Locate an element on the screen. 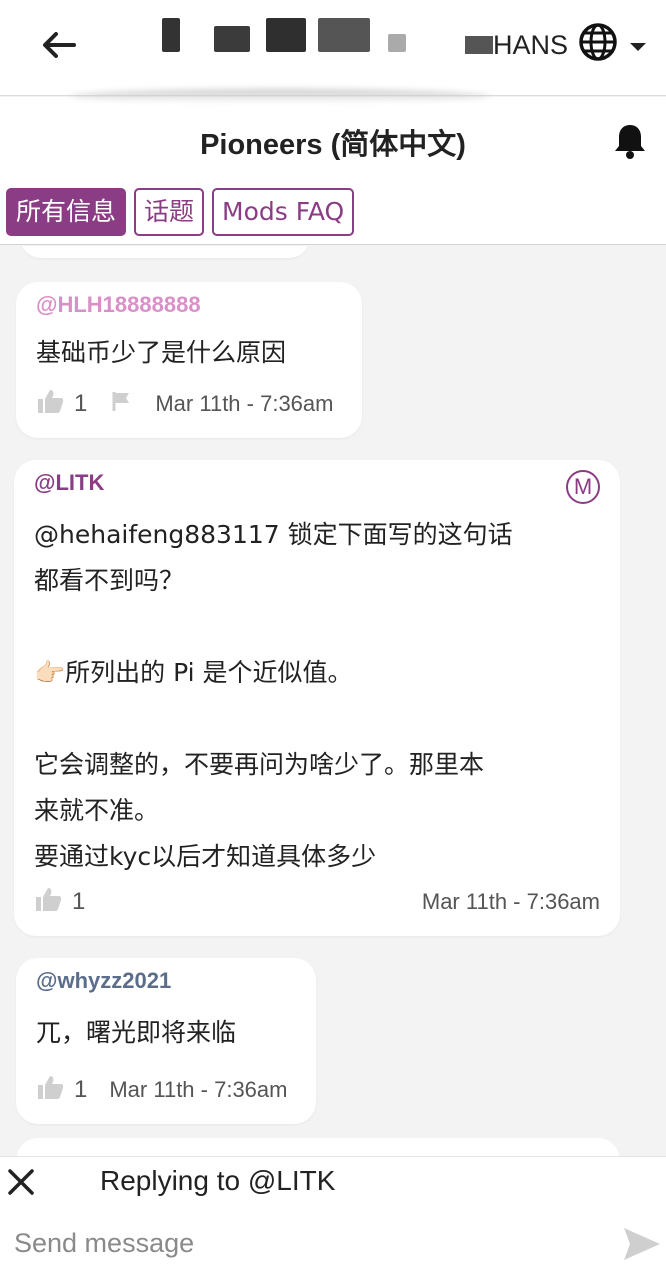  back-arrow-icon is located at coordinates (59, 45).